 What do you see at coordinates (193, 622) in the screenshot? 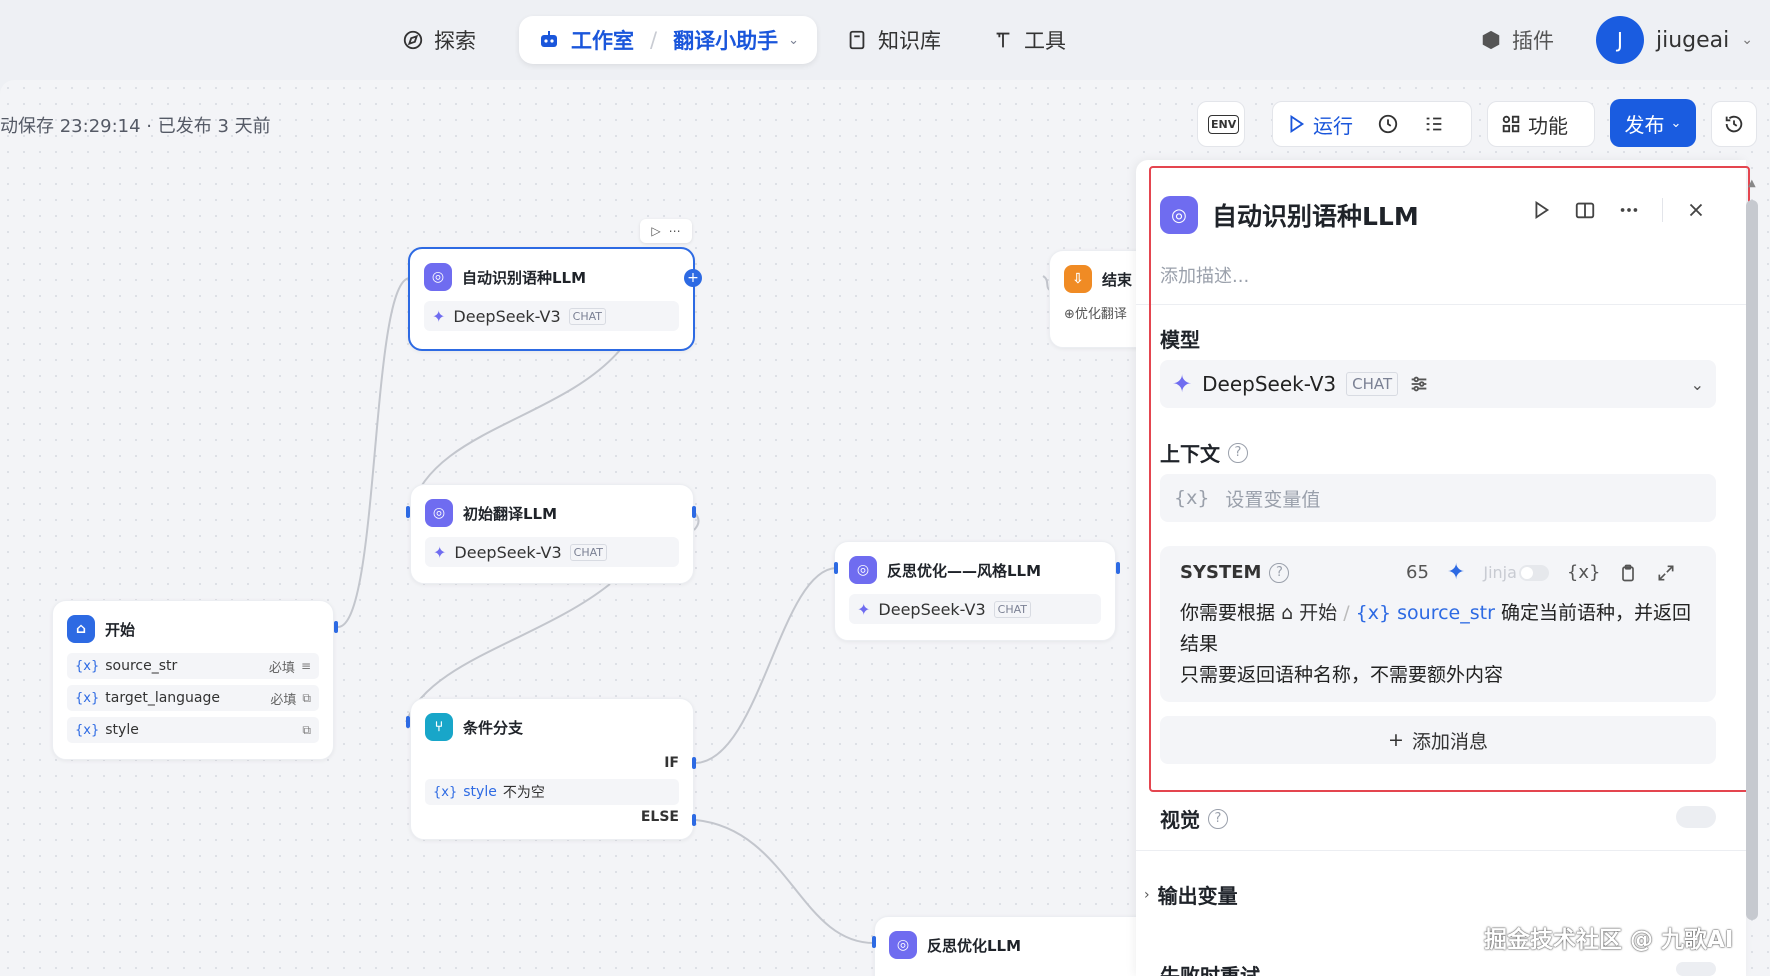
I see `node-header: ⌂ 开始` at bounding box center [193, 622].